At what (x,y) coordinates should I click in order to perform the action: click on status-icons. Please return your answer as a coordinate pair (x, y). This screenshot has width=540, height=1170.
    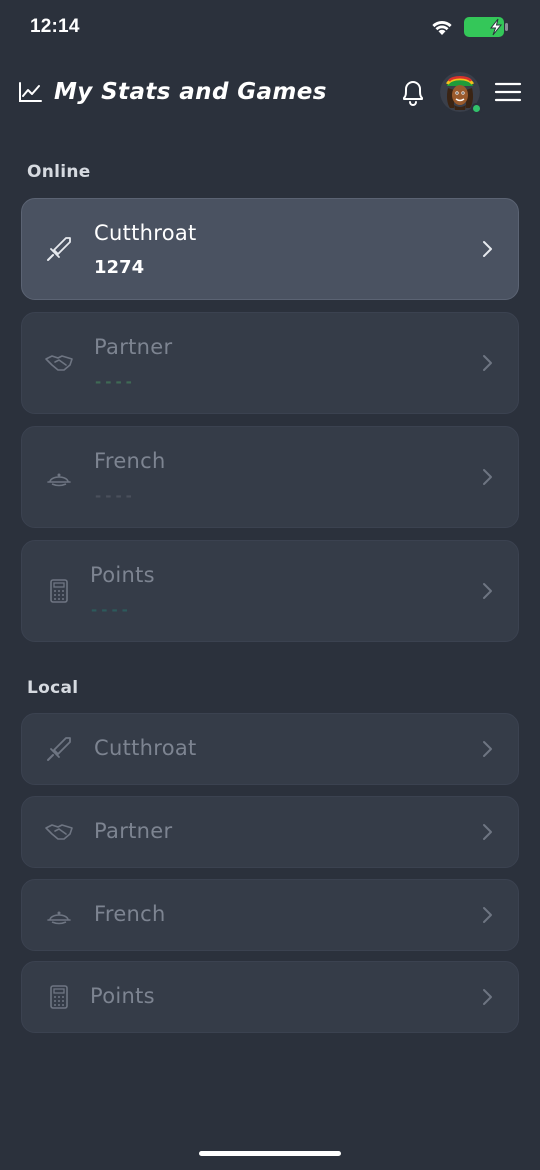
    Looking at the image, I should click on (470, 27).